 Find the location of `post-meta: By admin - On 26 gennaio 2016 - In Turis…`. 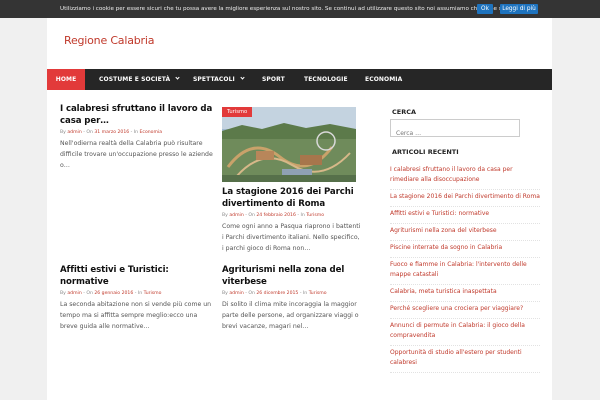

post-meta: By admin - On 26 gennaio 2016 - In Turis… is located at coordinates (137, 293).